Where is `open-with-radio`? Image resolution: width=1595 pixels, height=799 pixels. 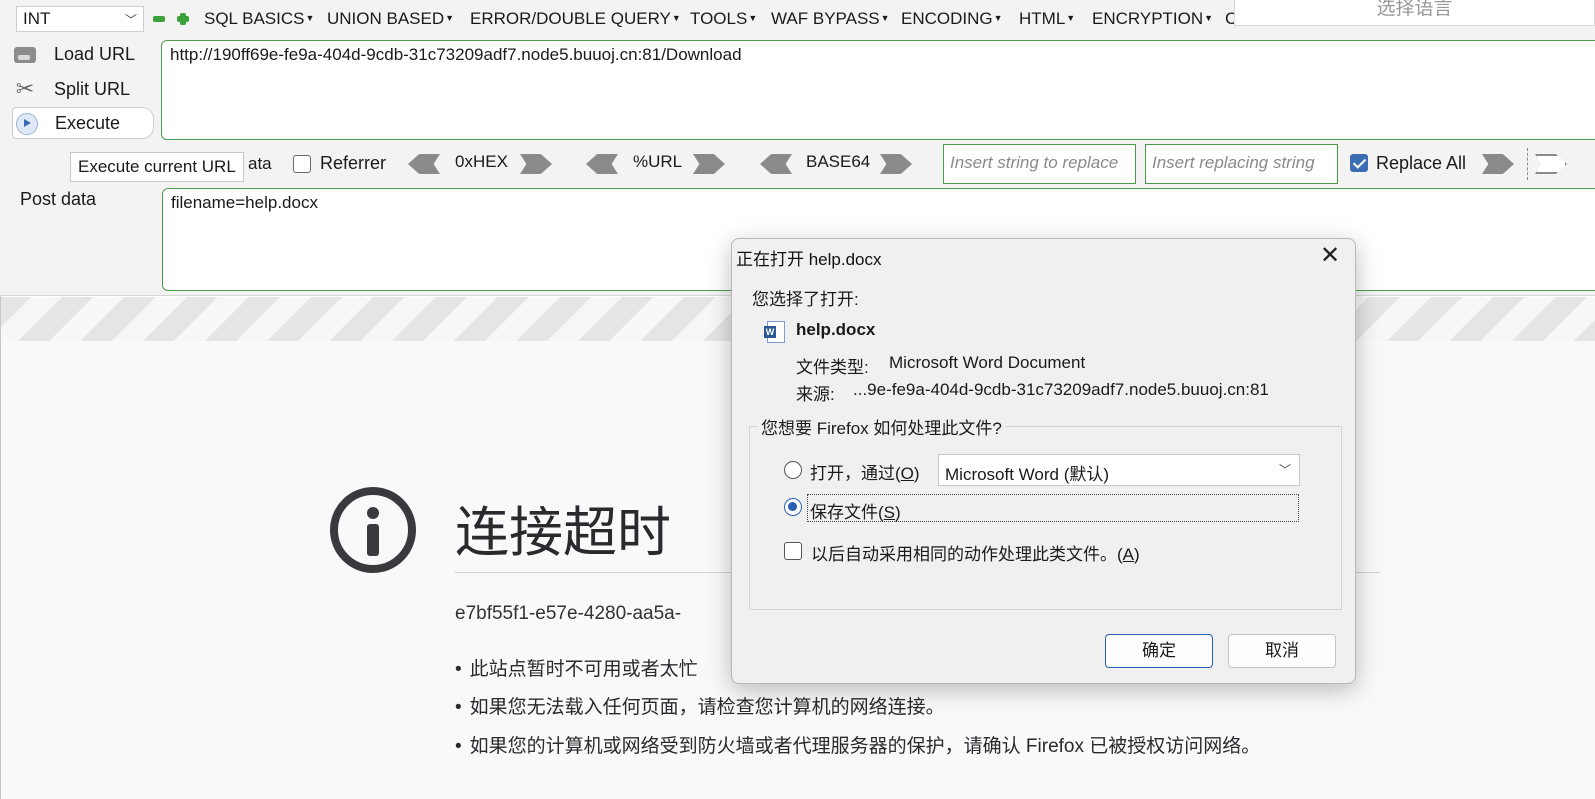 open-with-radio is located at coordinates (793, 470).